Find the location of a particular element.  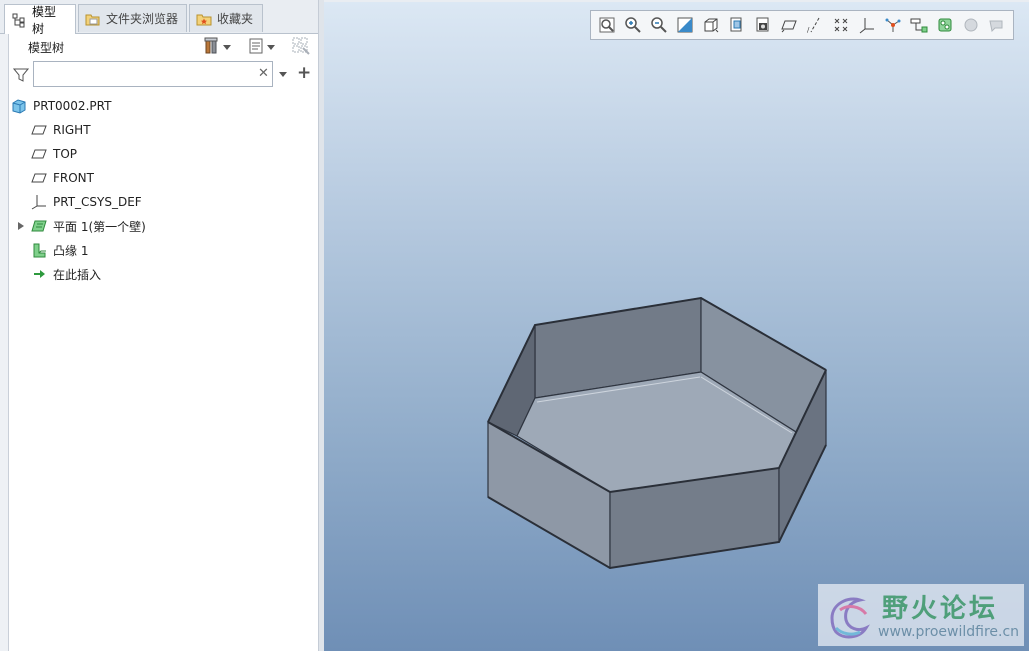

tree-item-label: TOP is located at coordinates (65, 154).